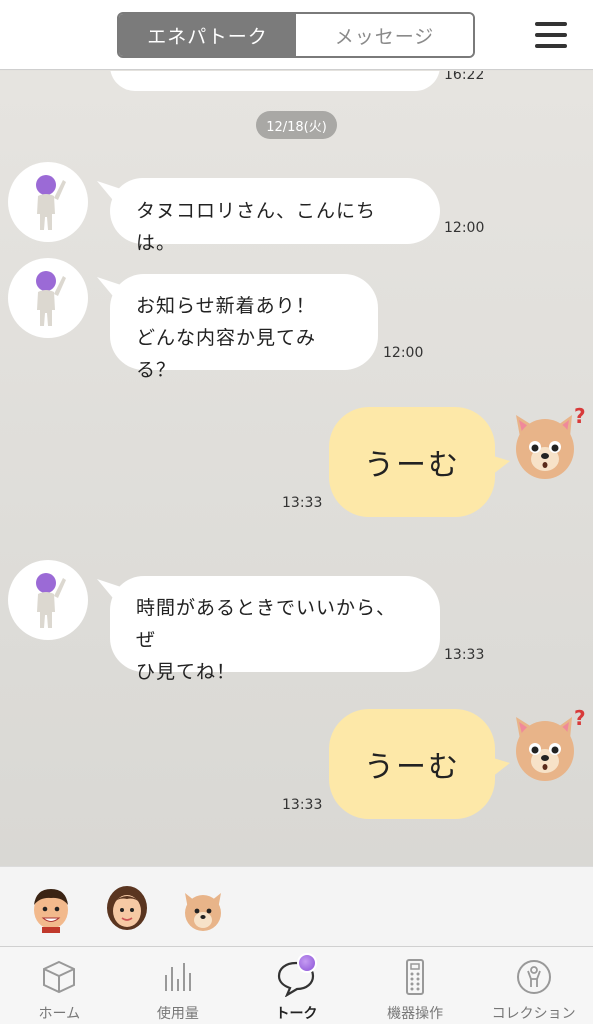 The height and width of the screenshot is (1024, 593). I want to click on message-text: お知らせ新着あり！, so click(226, 306).